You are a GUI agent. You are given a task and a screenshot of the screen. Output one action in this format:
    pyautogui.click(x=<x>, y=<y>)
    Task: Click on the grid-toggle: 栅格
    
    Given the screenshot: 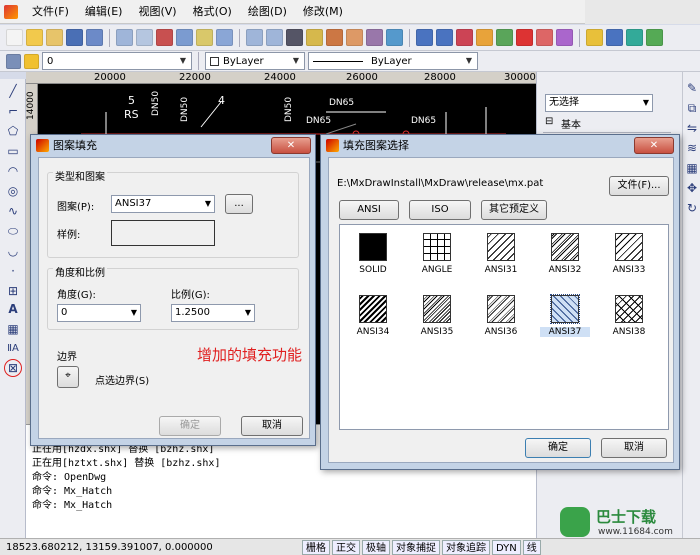 What is the action you would take?
    pyautogui.click(x=316, y=547)
    